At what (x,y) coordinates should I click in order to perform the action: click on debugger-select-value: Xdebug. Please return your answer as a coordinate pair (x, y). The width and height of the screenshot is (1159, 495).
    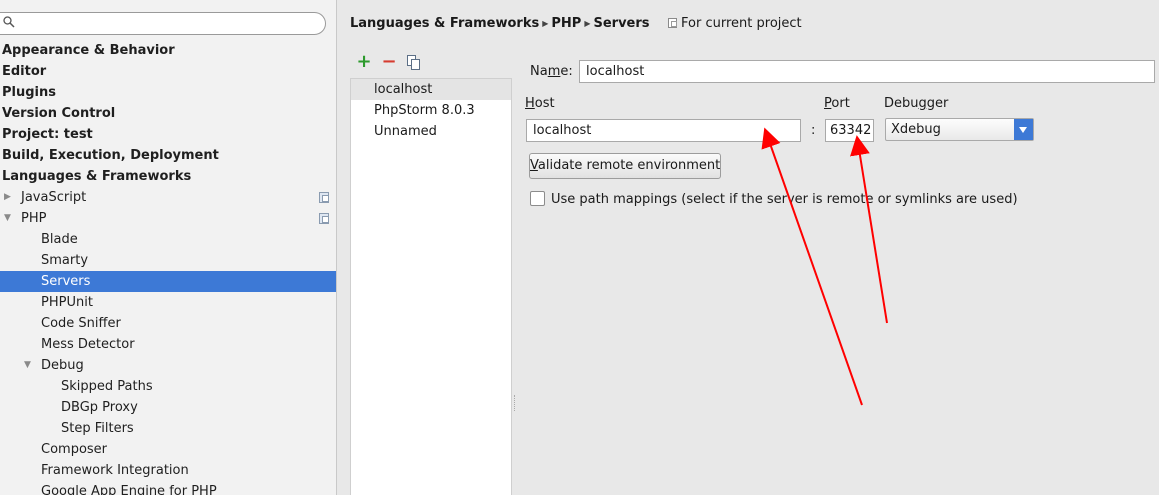
    Looking at the image, I should click on (916, 129).